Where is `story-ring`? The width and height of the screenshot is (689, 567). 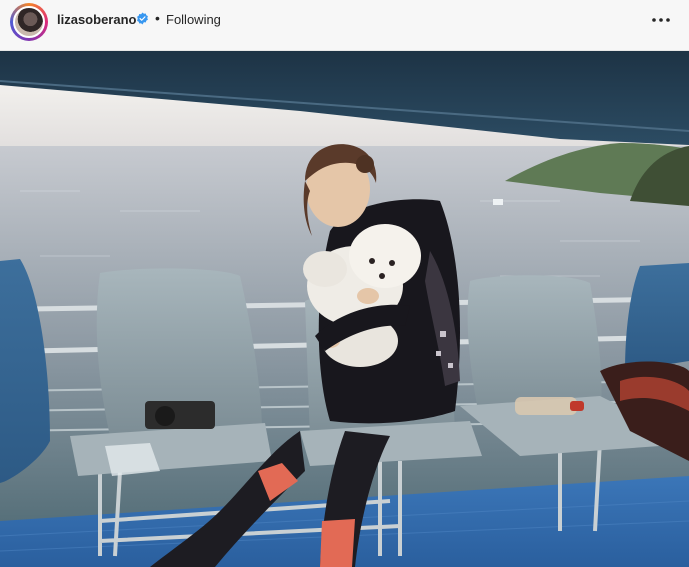
story-ring is located at coordinates (29, 22).